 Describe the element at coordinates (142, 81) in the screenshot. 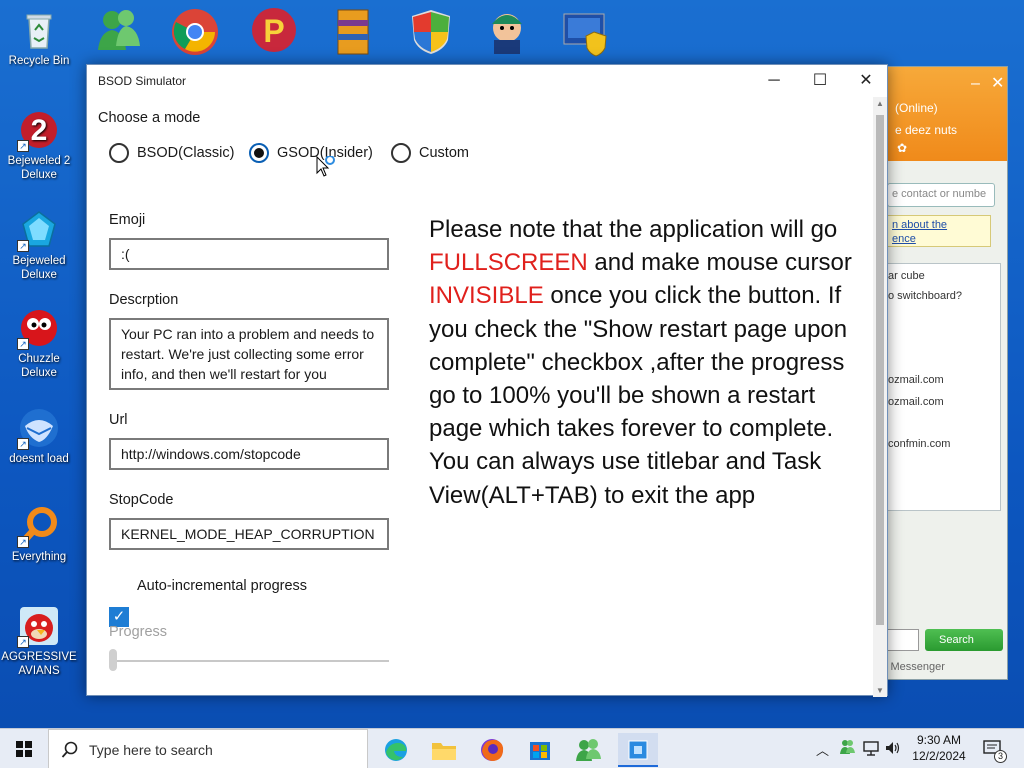

I see `window-title: BSOD Simulator` at that location.